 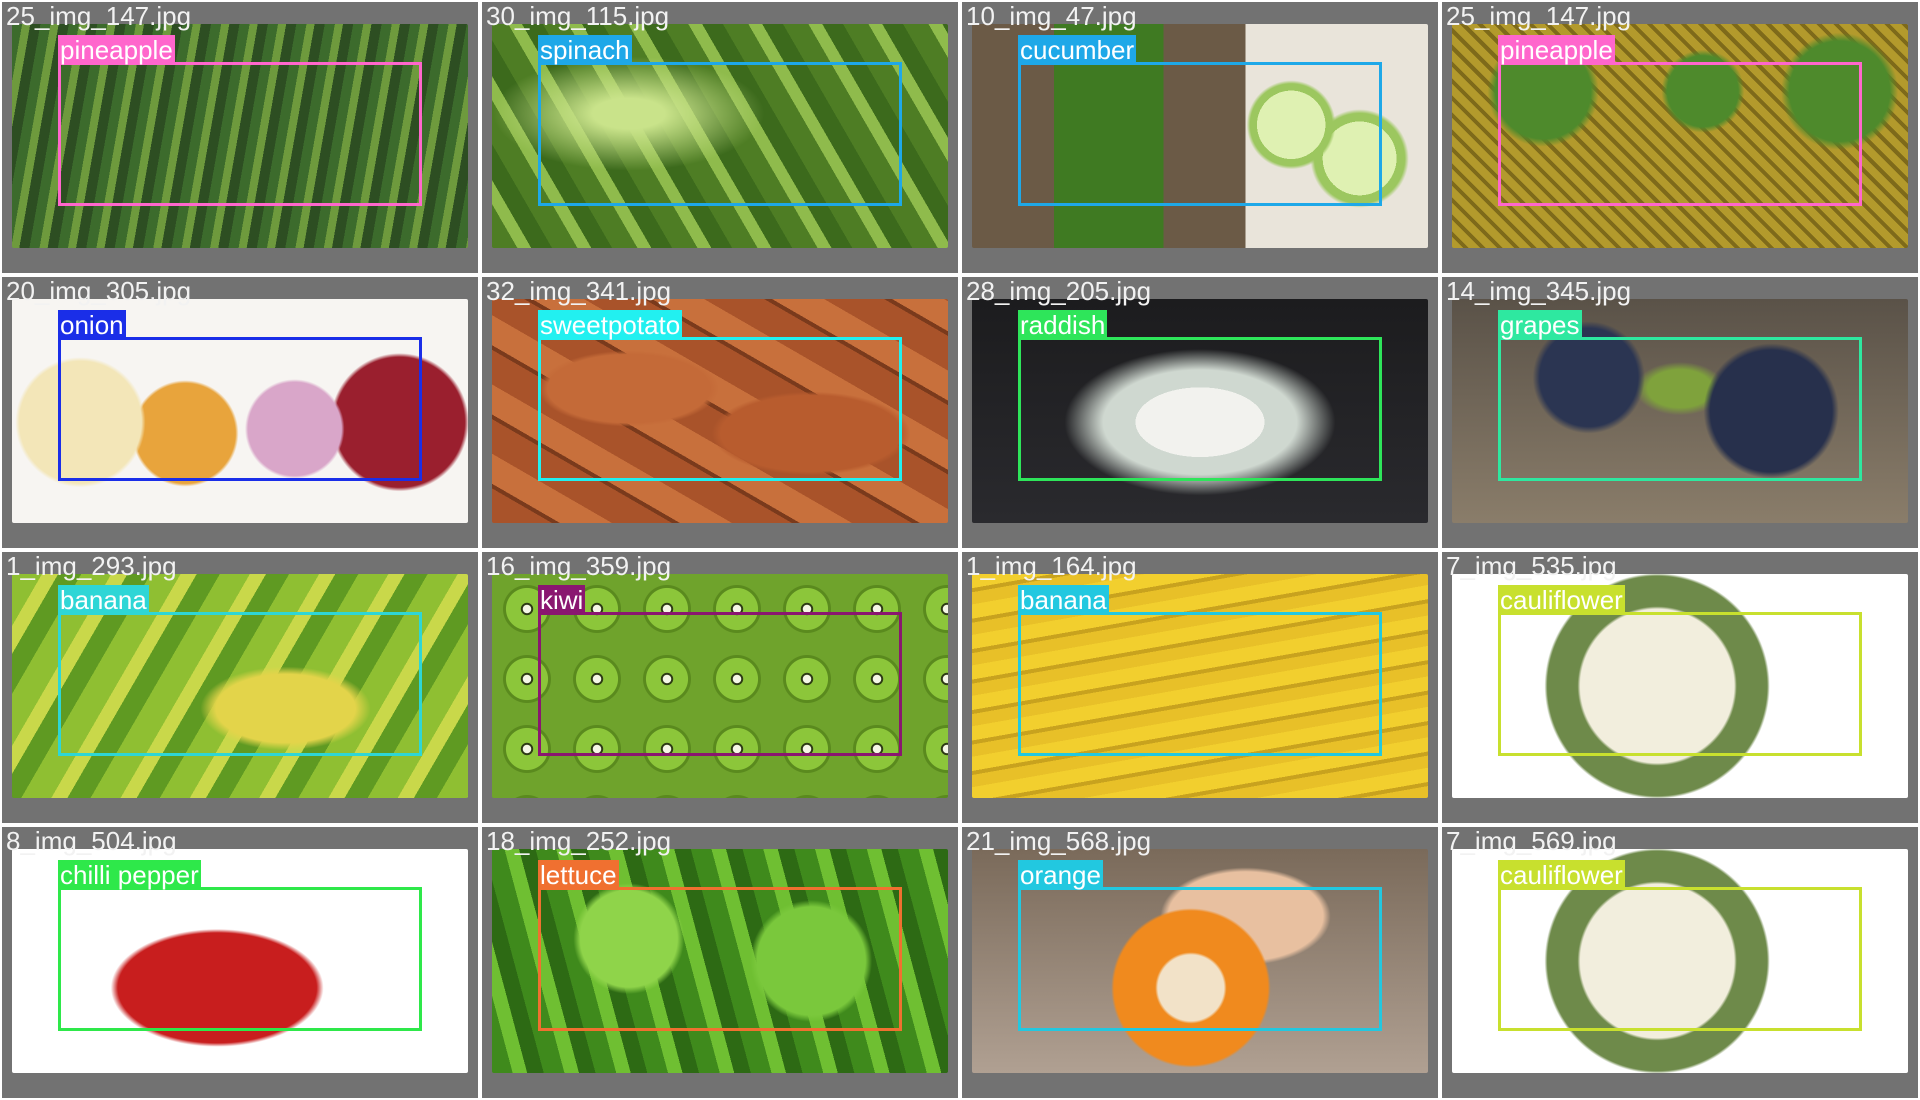 What do you see at coordinates (1063, 325) in the screenshot?
I see `class-label: raddish` at bounding box center [1063, 325].